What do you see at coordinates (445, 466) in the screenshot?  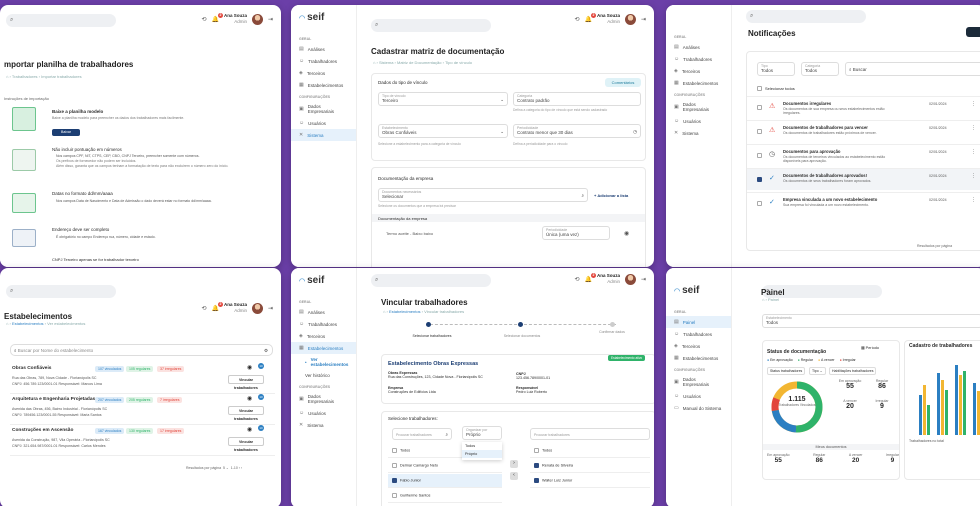 I see `worker-row: Delmar Camargo Neto` at bounding box center [445, 466].